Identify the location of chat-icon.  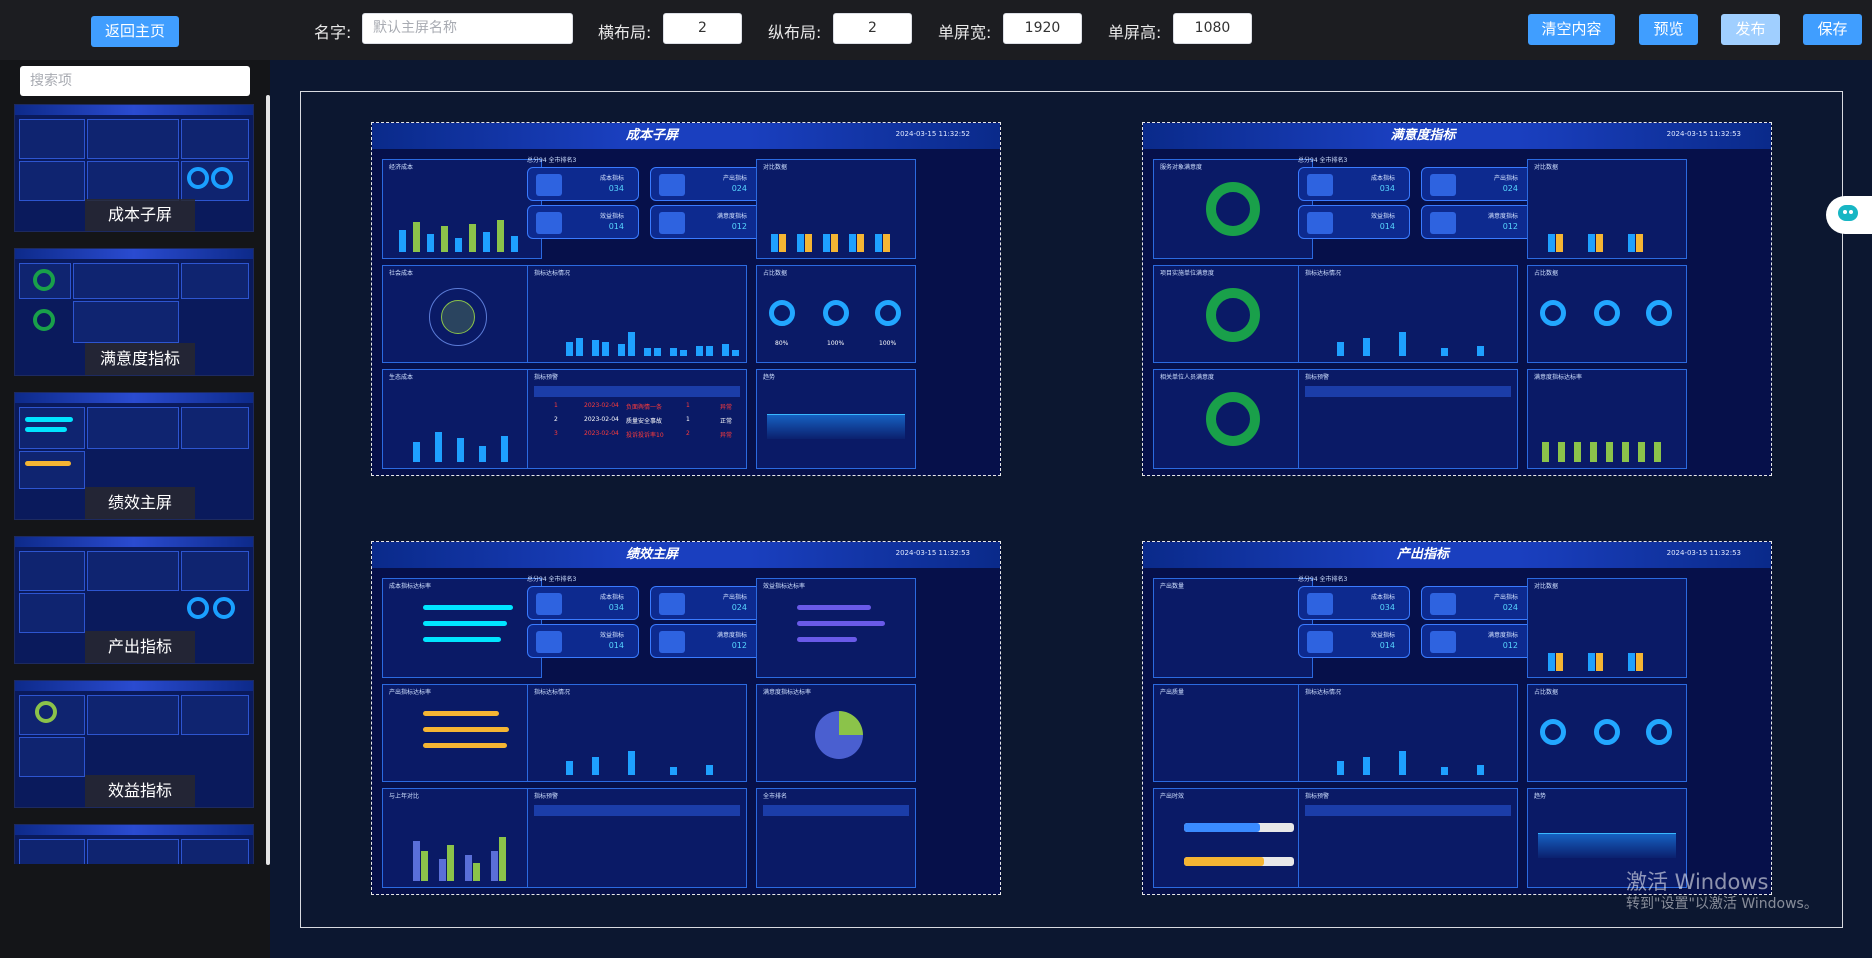
(1848, 213).